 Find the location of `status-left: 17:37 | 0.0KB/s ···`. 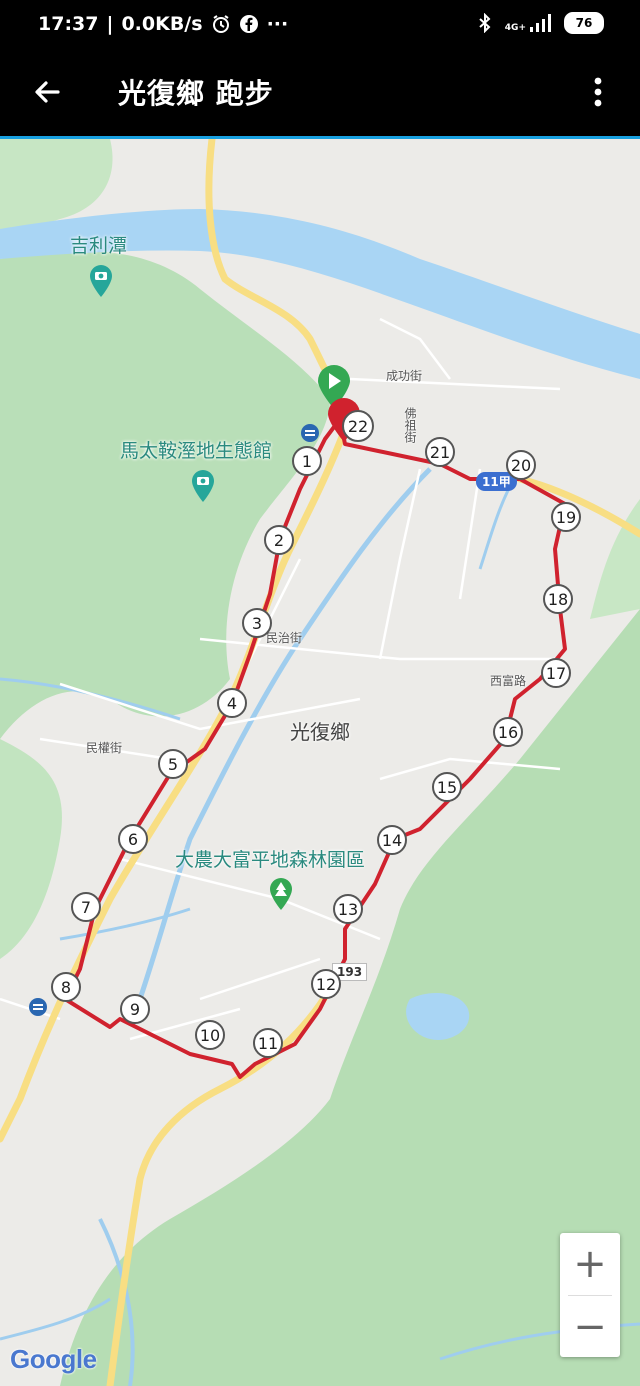

status-left: 17:37 | 0.0KB/s ··· is located at coordinates (163, 24).